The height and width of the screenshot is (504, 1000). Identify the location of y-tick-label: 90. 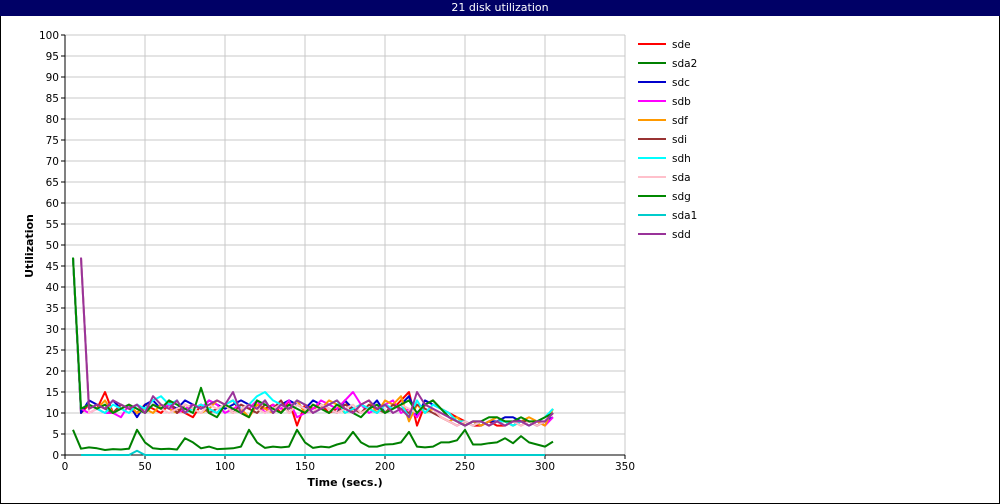
(52, 78).